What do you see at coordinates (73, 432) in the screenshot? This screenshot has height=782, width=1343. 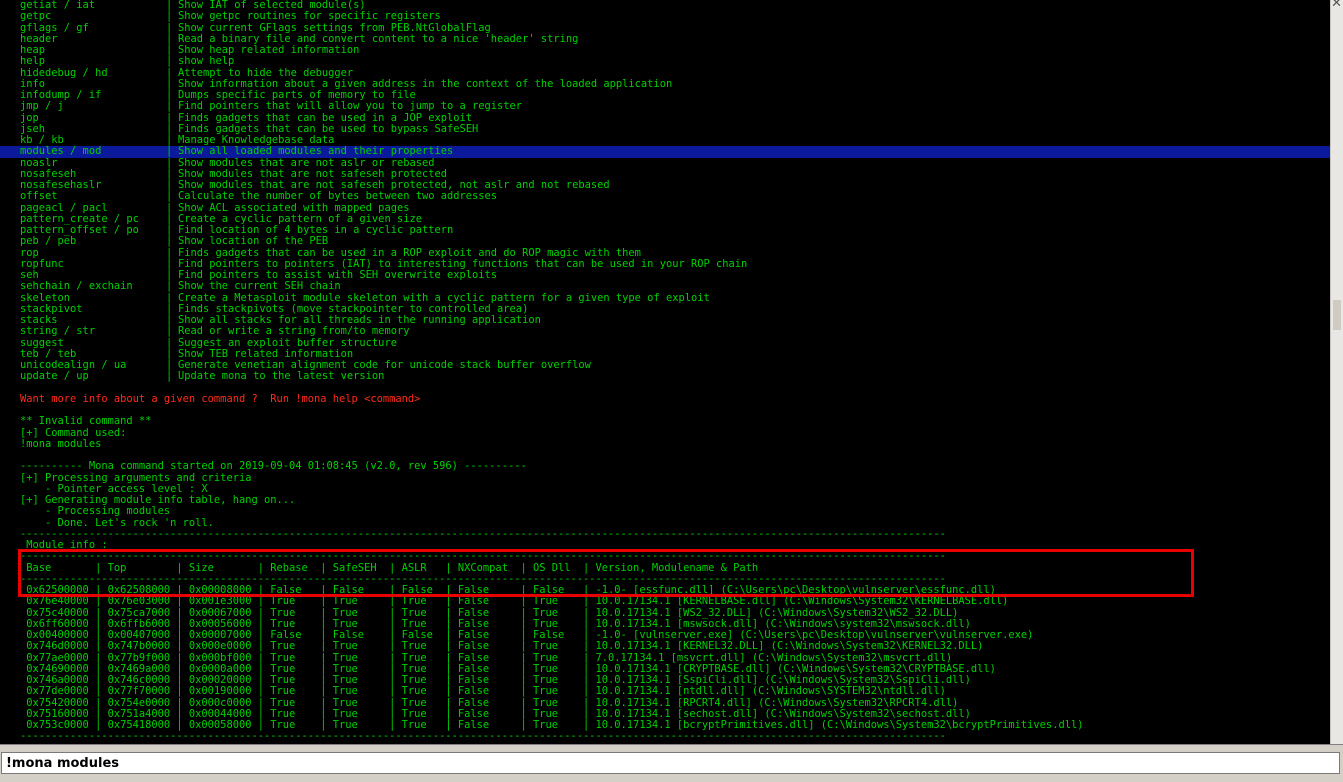 I see `invalid-command-line: [+] Command used:` at bounding box center [73, 432].